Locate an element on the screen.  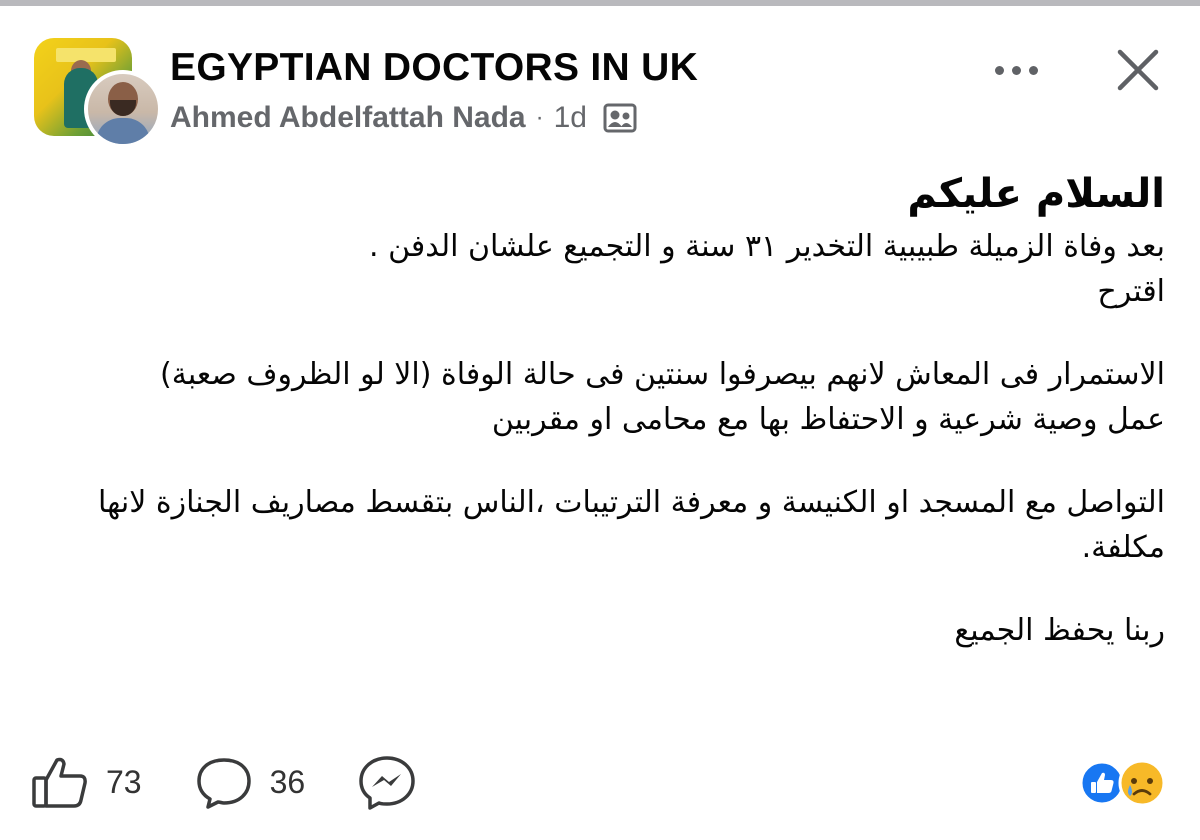
comment-count: 36 is located at coordinates (287, 781).